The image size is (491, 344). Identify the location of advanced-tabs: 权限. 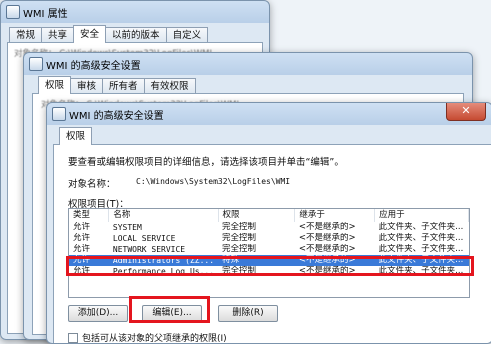
(76, 136).